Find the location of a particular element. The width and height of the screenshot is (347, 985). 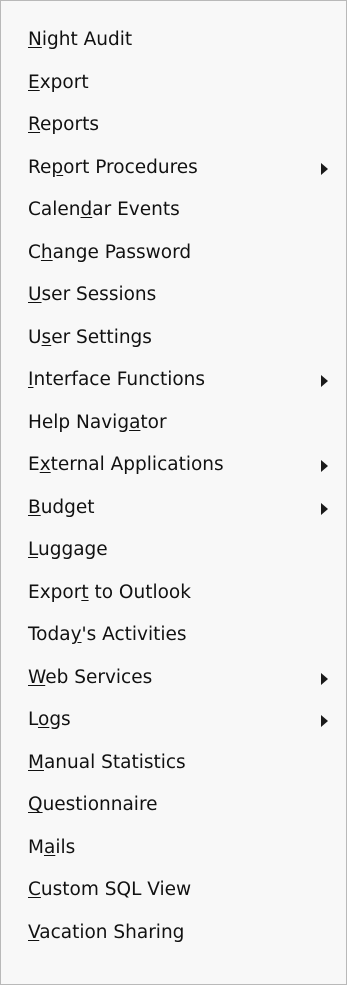

menu-item-custom-sql-view: Custom SQL View is located at coordinates (173, 895).